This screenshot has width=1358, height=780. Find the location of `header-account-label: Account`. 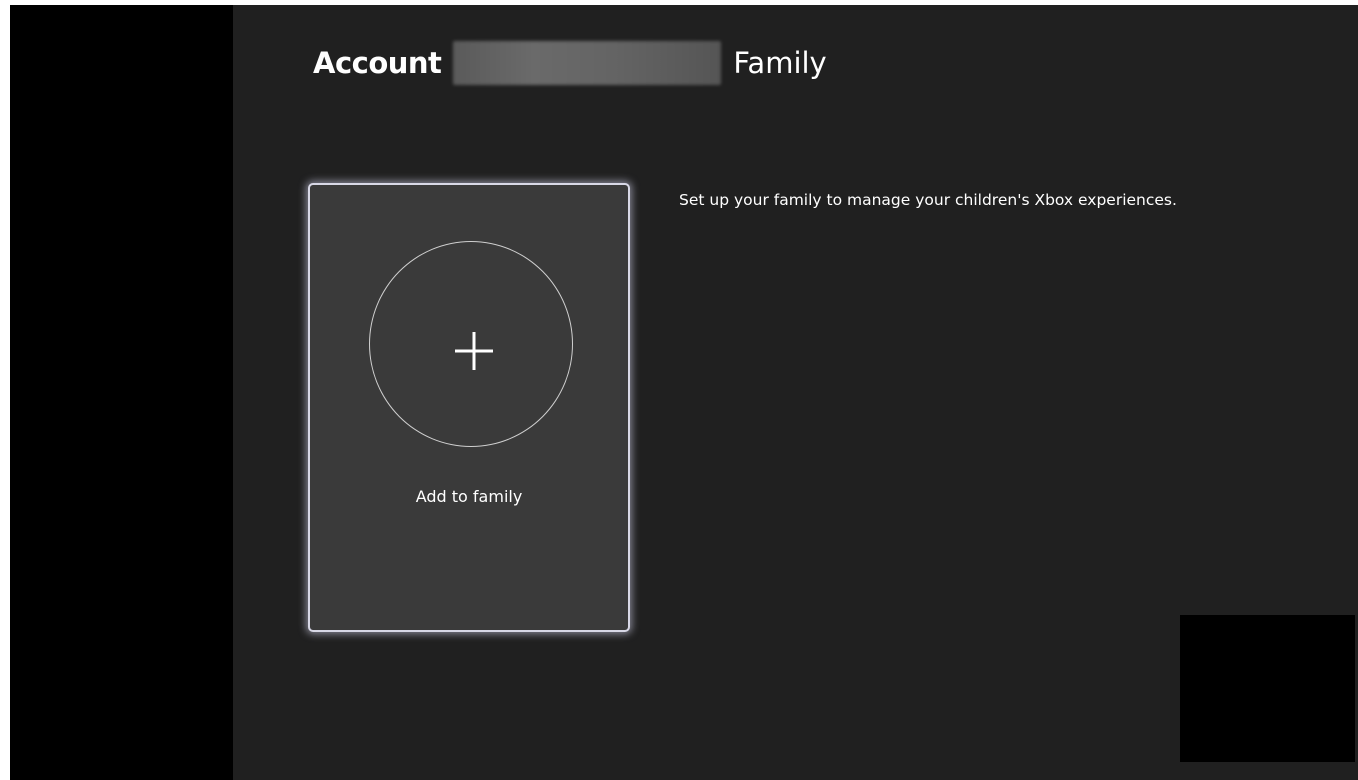

header-account-label: Account is located at coordinates (377, 63).